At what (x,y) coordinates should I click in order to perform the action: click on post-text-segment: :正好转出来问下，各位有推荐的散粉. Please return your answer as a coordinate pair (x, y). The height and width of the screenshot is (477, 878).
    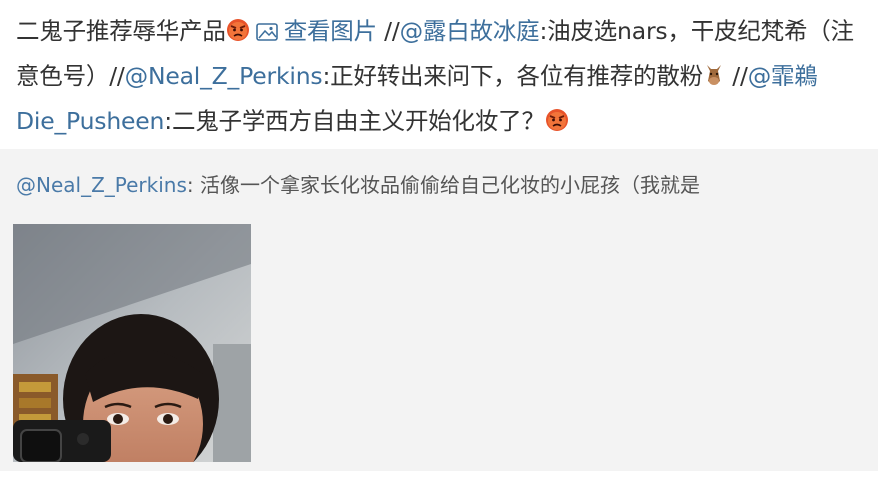
    Looking at the image, I should click on (512, 76).